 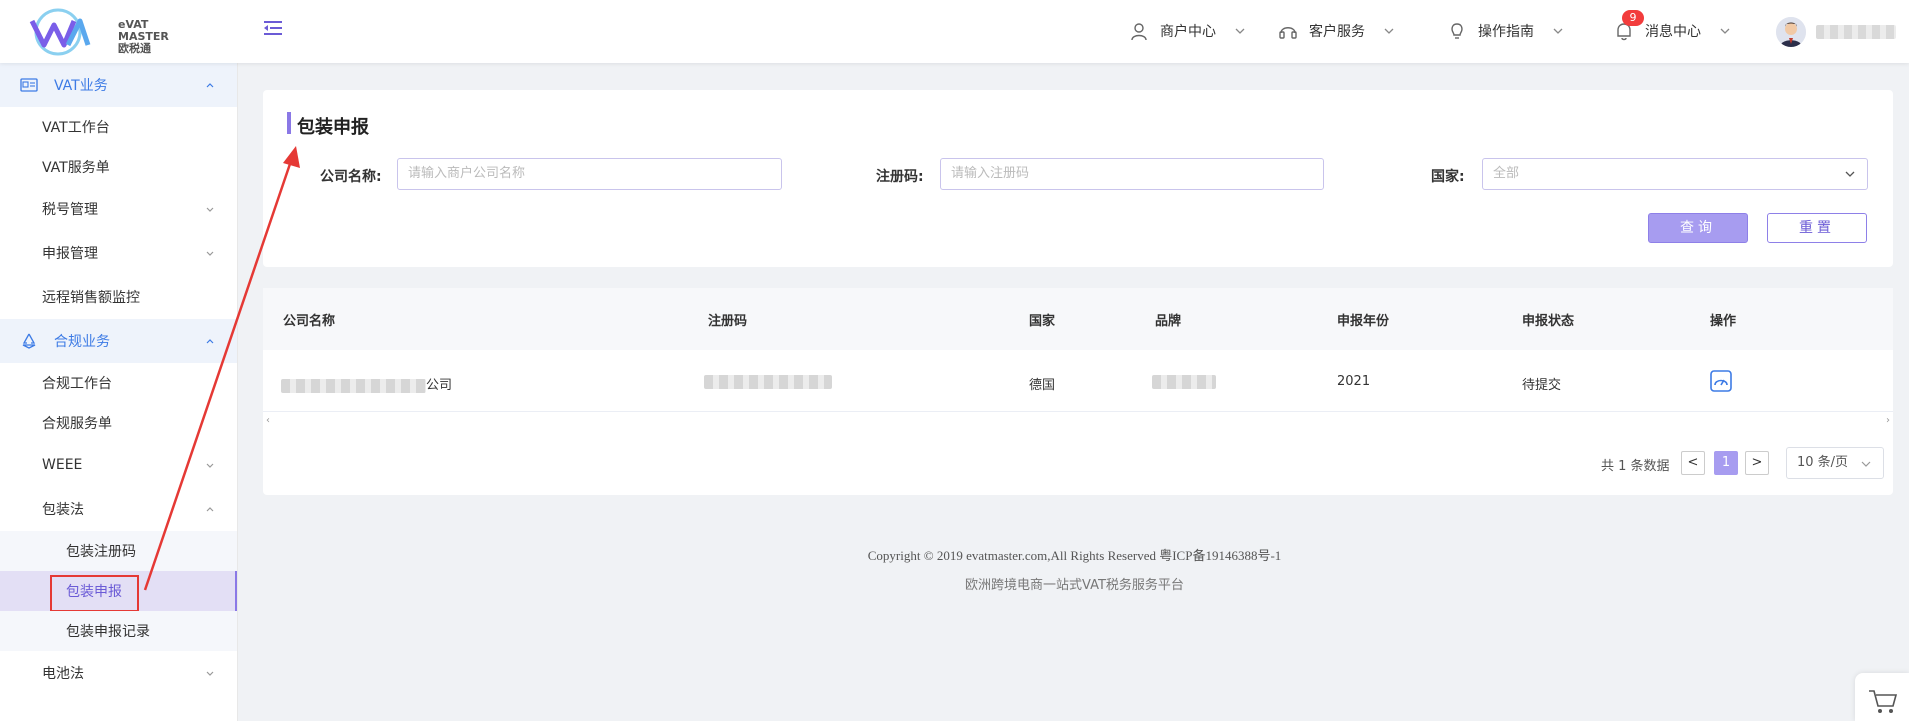 I want to click on company-name-label: 公司名称:, so click(x=351, y=177).